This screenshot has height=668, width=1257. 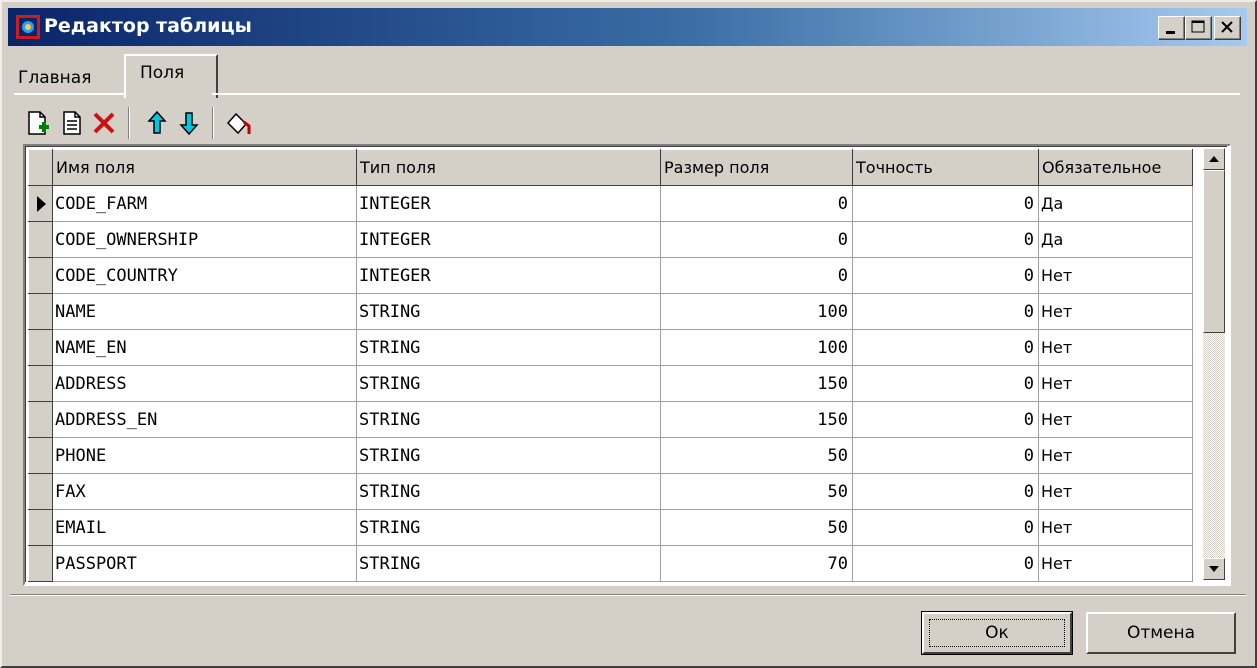 What do you see at coordinates (1115, 167) in the screenshot?
I see `column-header-required: Обязательное` at bounding box center [1115, 167].